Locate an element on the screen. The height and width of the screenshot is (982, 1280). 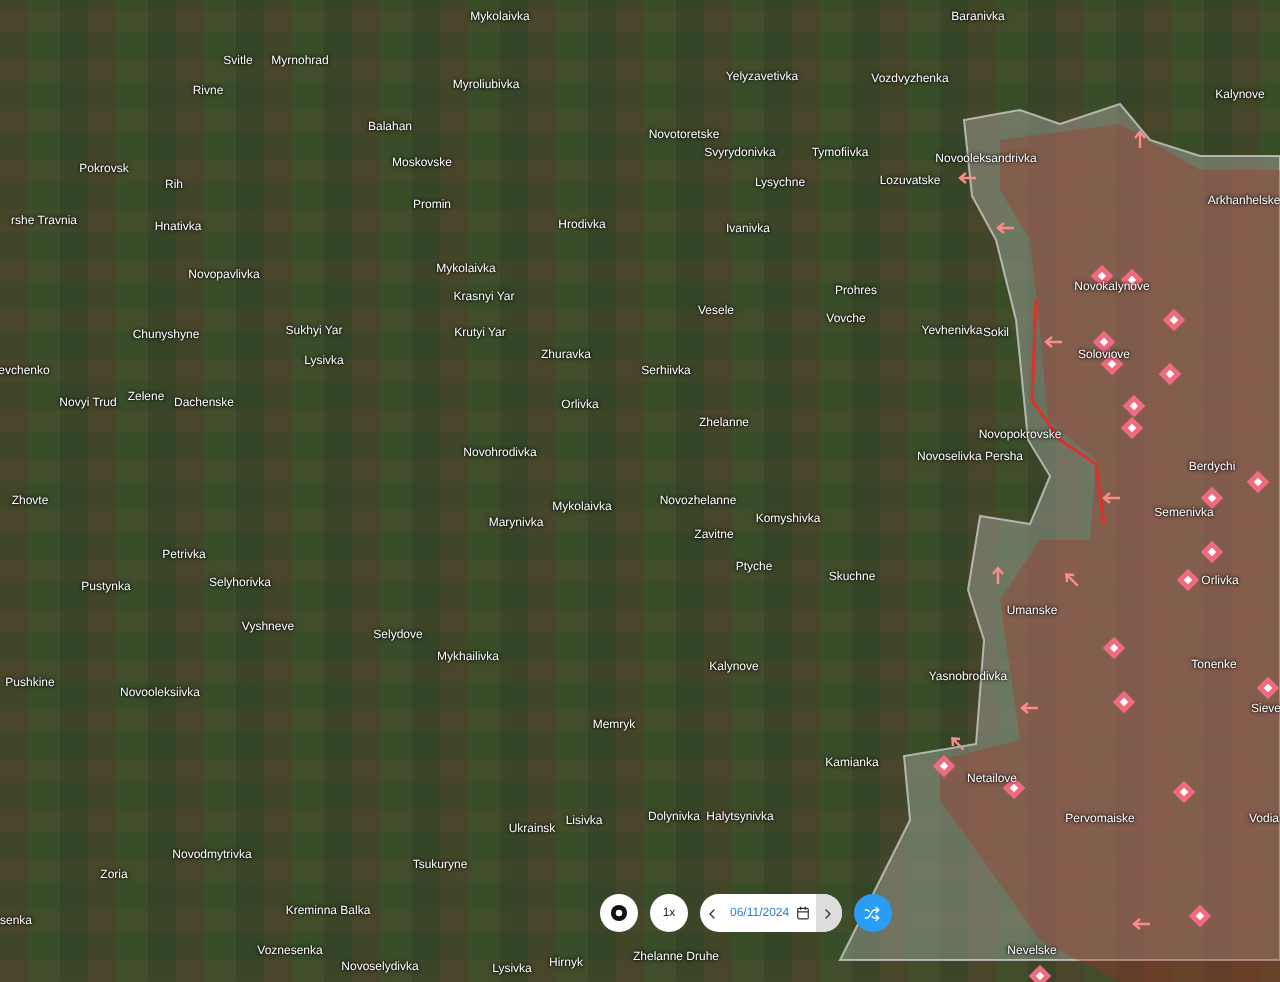
next-day-button is located at coordinates (828, 913).